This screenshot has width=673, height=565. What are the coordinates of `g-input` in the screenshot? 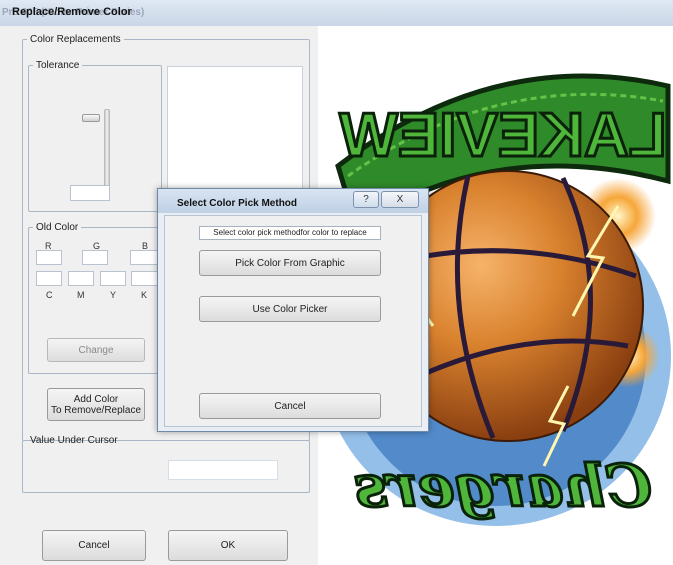 It's located at (95, 257).